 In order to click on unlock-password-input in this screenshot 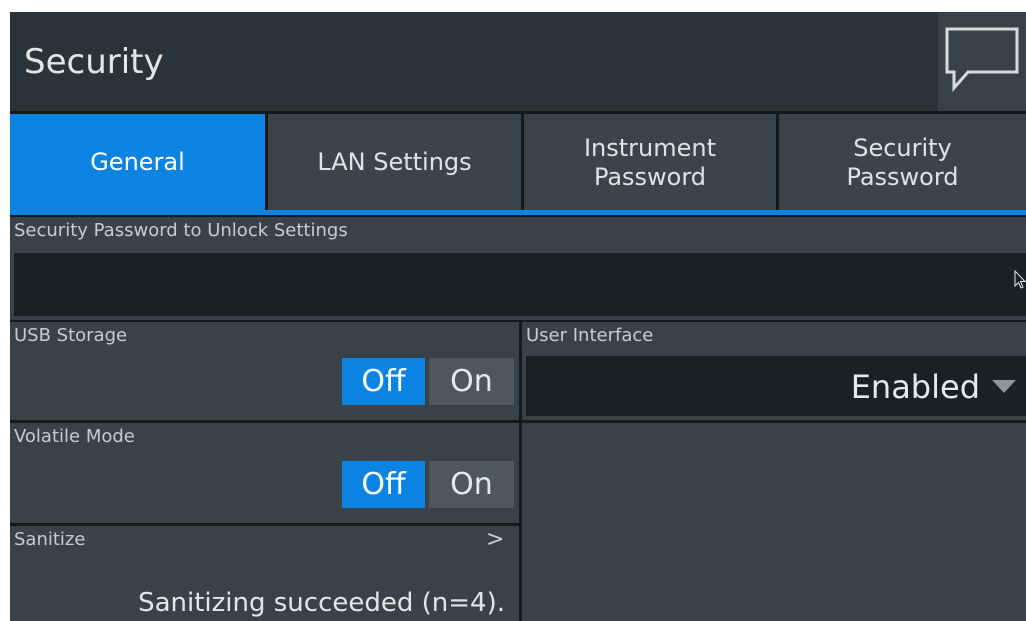, I will do `click(520, 284)`.